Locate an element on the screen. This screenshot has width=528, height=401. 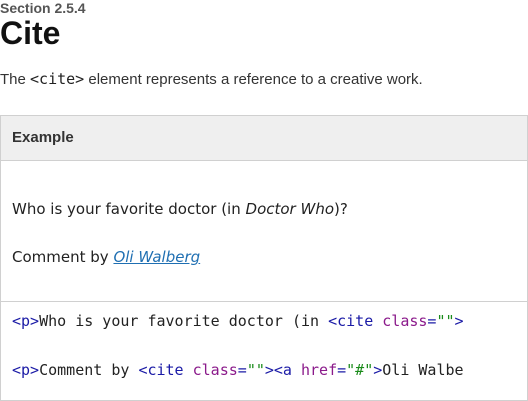
author-link: Oli Walberg is located at coordinates (156, 257).